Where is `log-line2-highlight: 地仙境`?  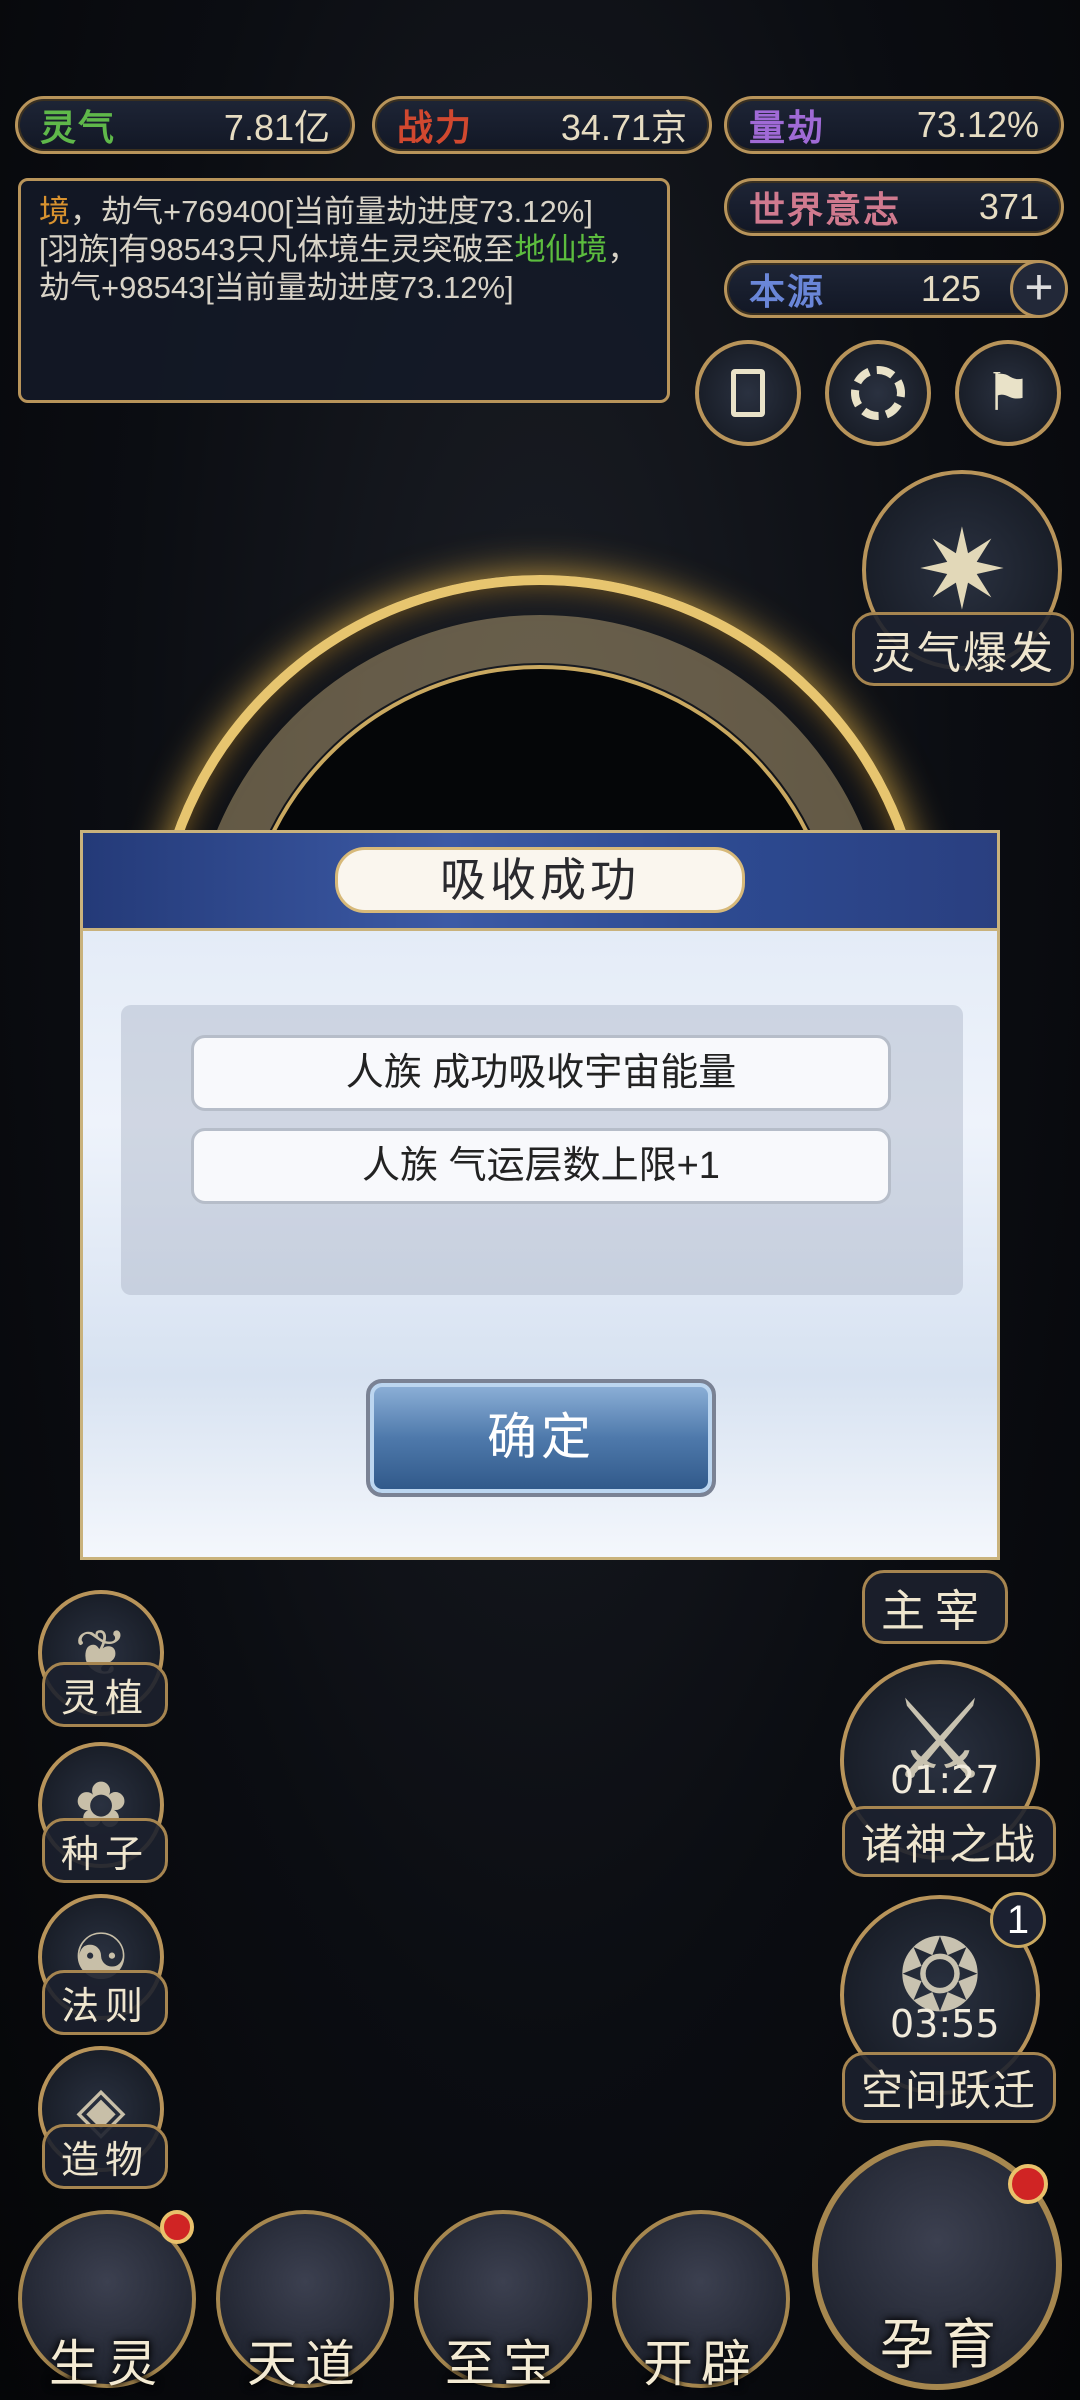
log-line2-highlight: 地仙境 is located at coordinates (561, 249).